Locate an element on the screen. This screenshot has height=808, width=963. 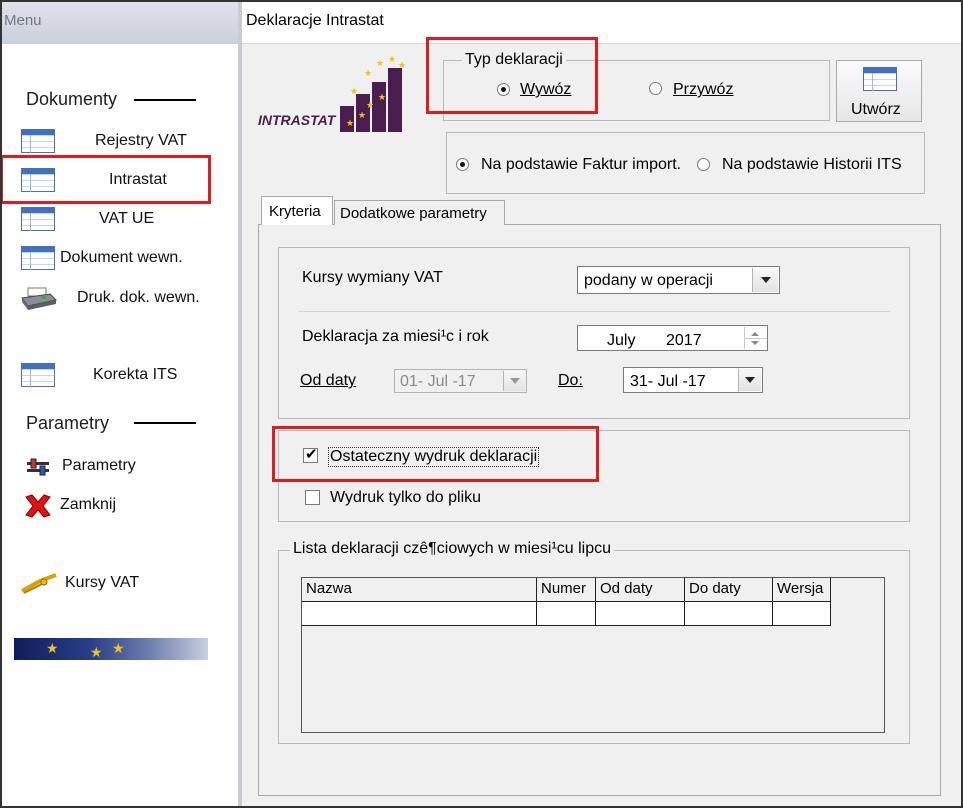
wydruk-checkbox: Wydruk tylko do pliku is located at coordinates (415, 498).